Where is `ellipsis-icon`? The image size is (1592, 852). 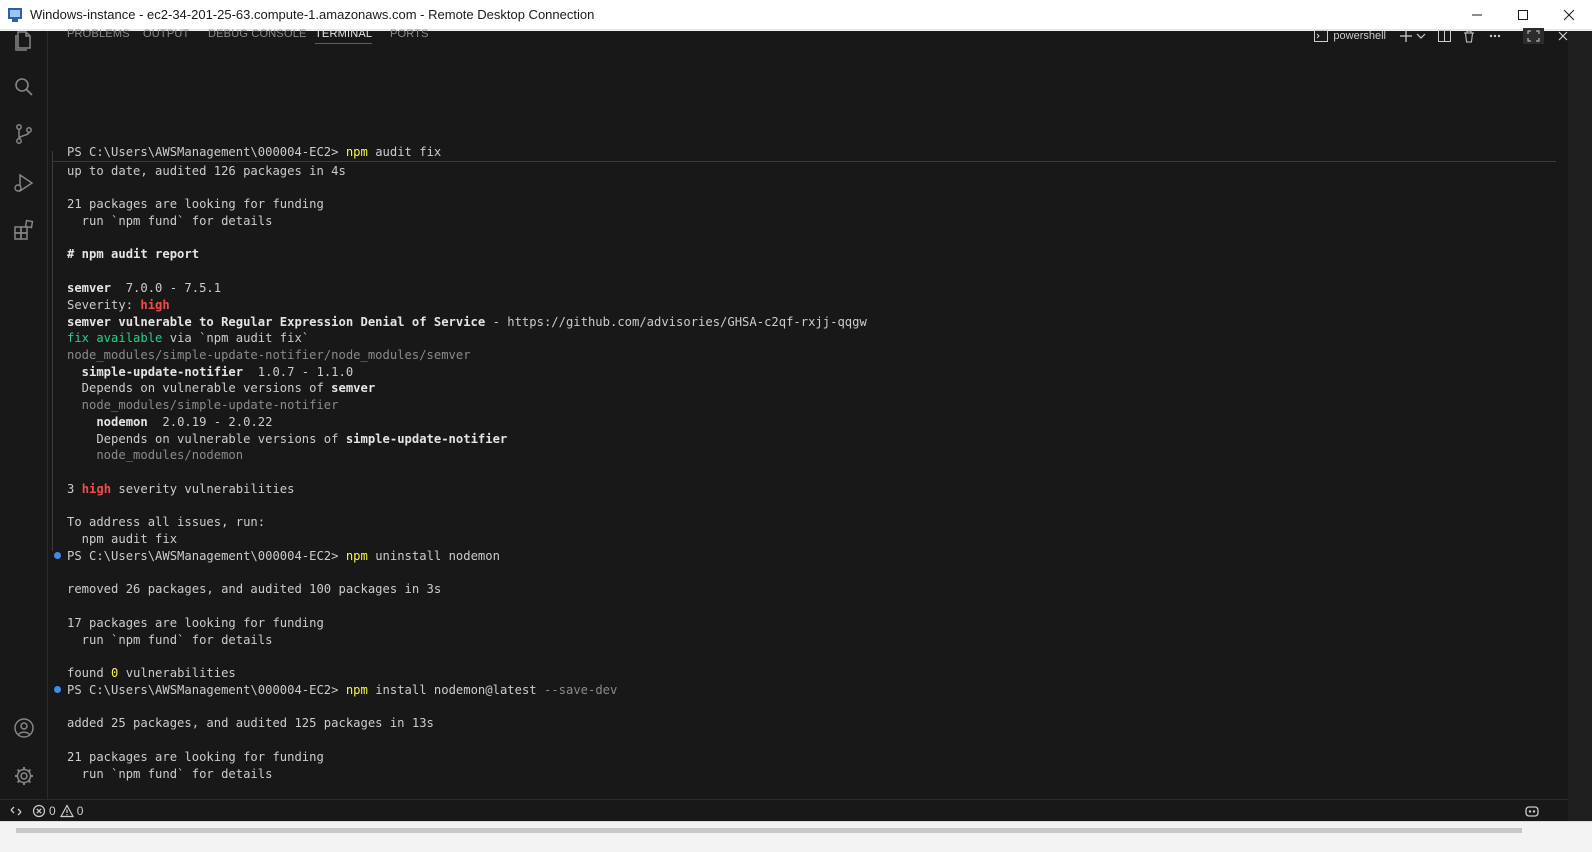
ellipsis-icon is located at coordinates (1495, 36).